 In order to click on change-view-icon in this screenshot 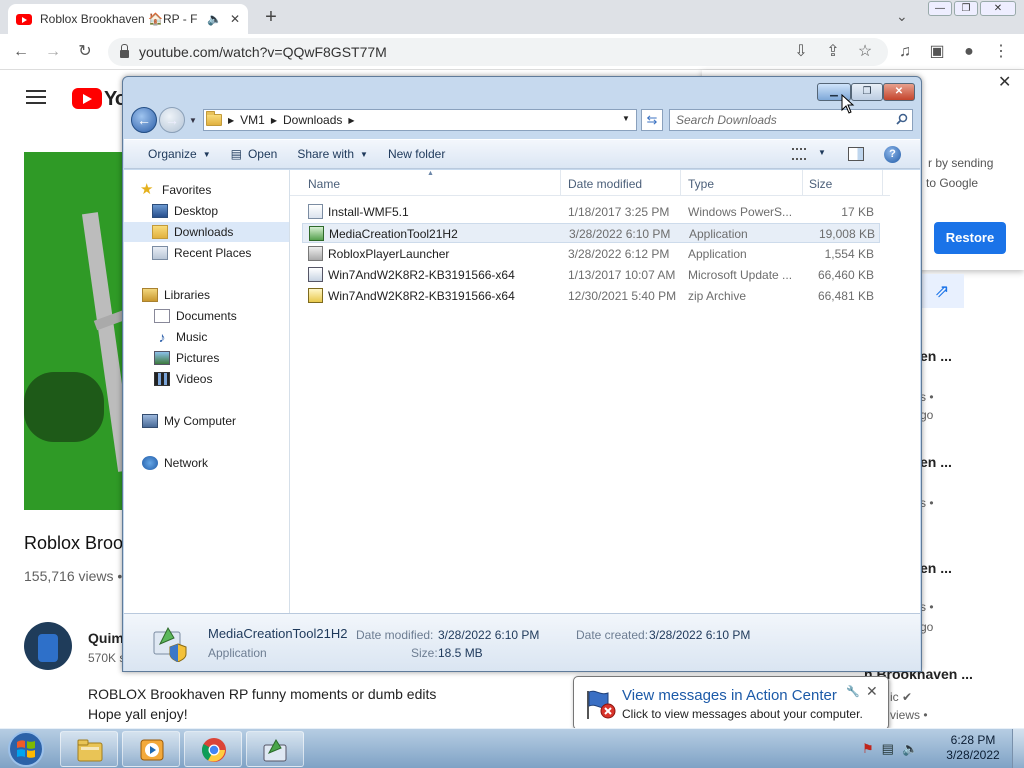, I will do `click(799, 154)`.